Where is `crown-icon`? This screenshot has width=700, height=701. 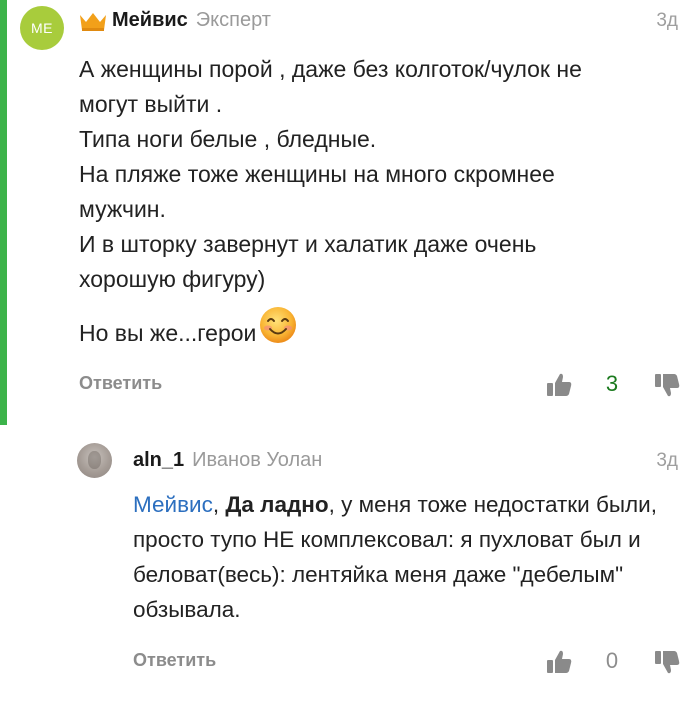 crown-icon is located at coordinates (93, 22).